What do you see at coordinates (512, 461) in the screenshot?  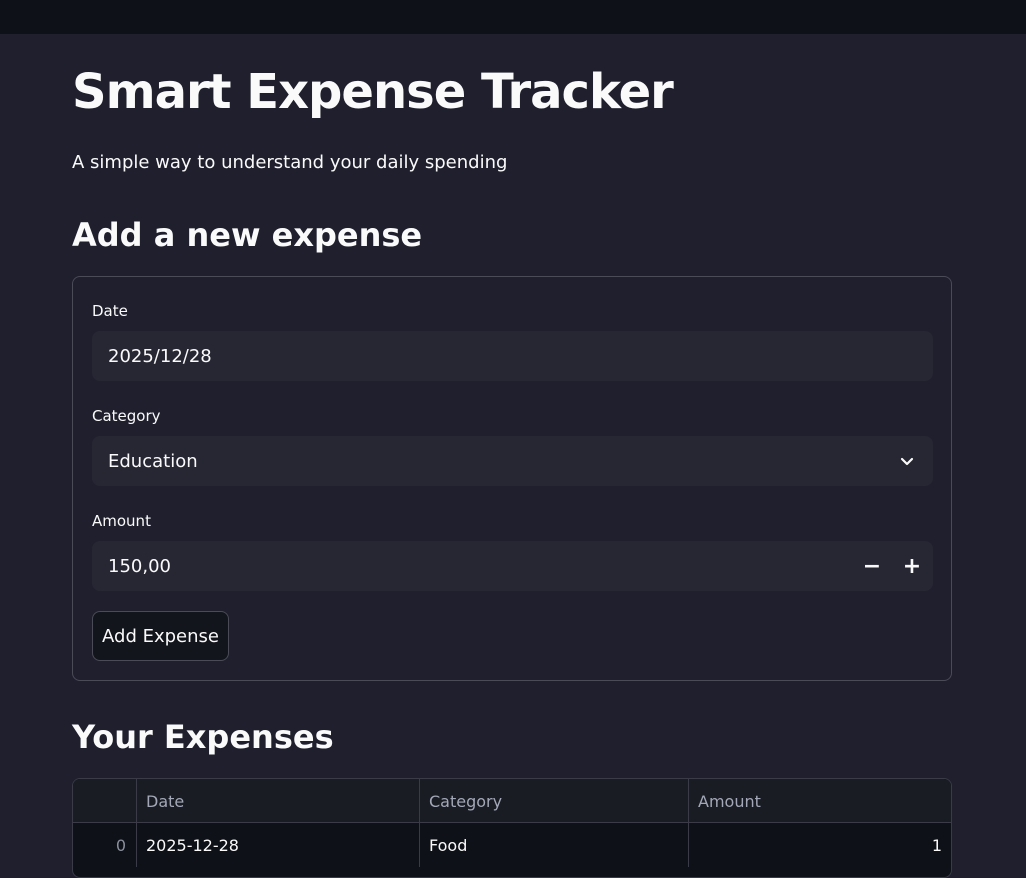 I see `category-select: Education` at bounding box center [512, 461].